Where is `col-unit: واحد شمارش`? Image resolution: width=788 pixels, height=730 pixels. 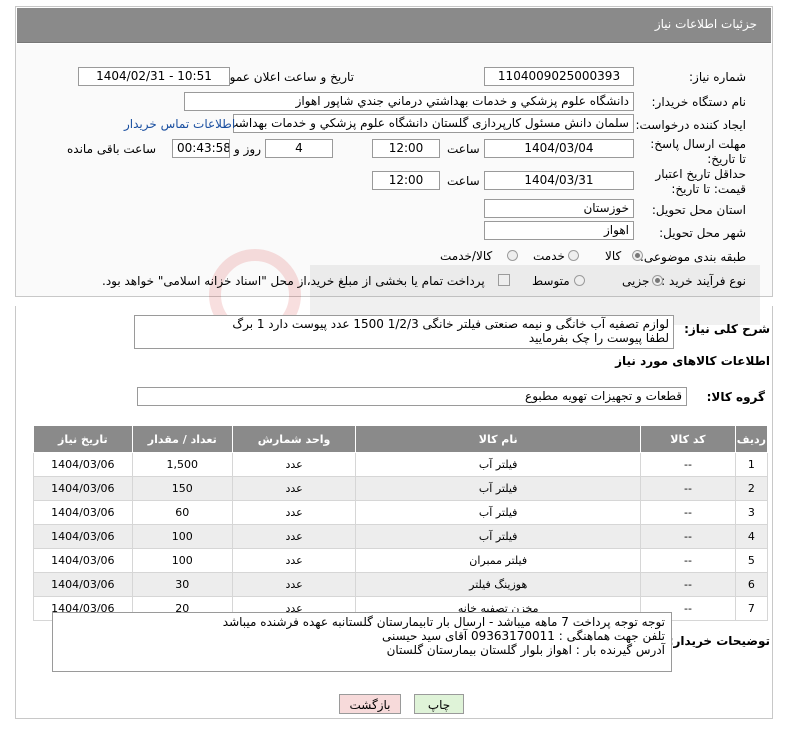
col-unit: واحد شمارش is located at coordinates (294, 439).